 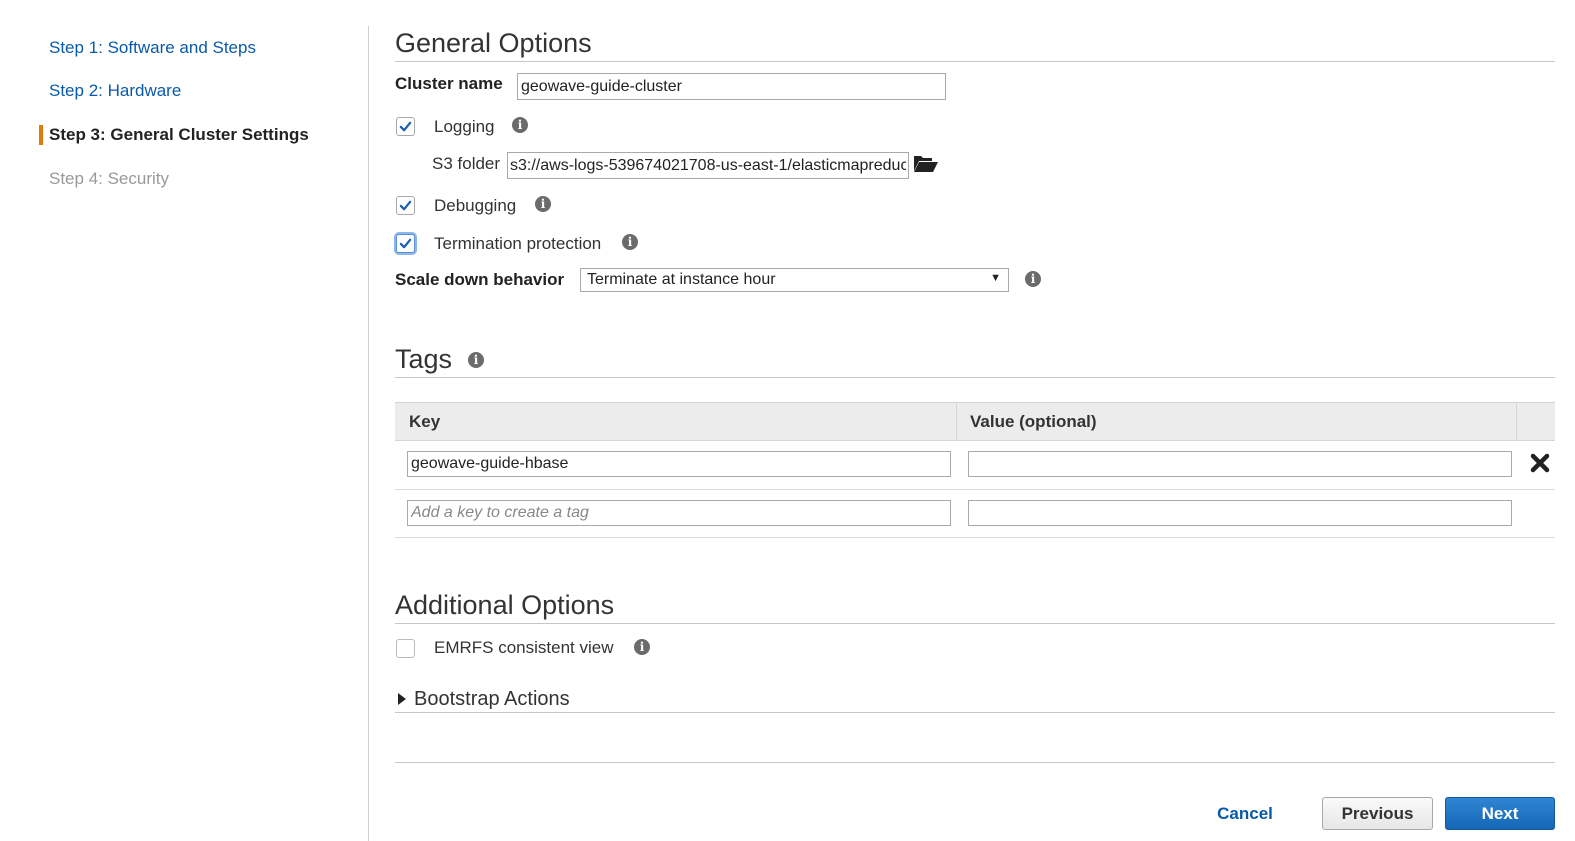 What do you see at coordinates (1500, 813) in the screenshot?
I see `next-button: Next` at bounding box center [1500, 813].